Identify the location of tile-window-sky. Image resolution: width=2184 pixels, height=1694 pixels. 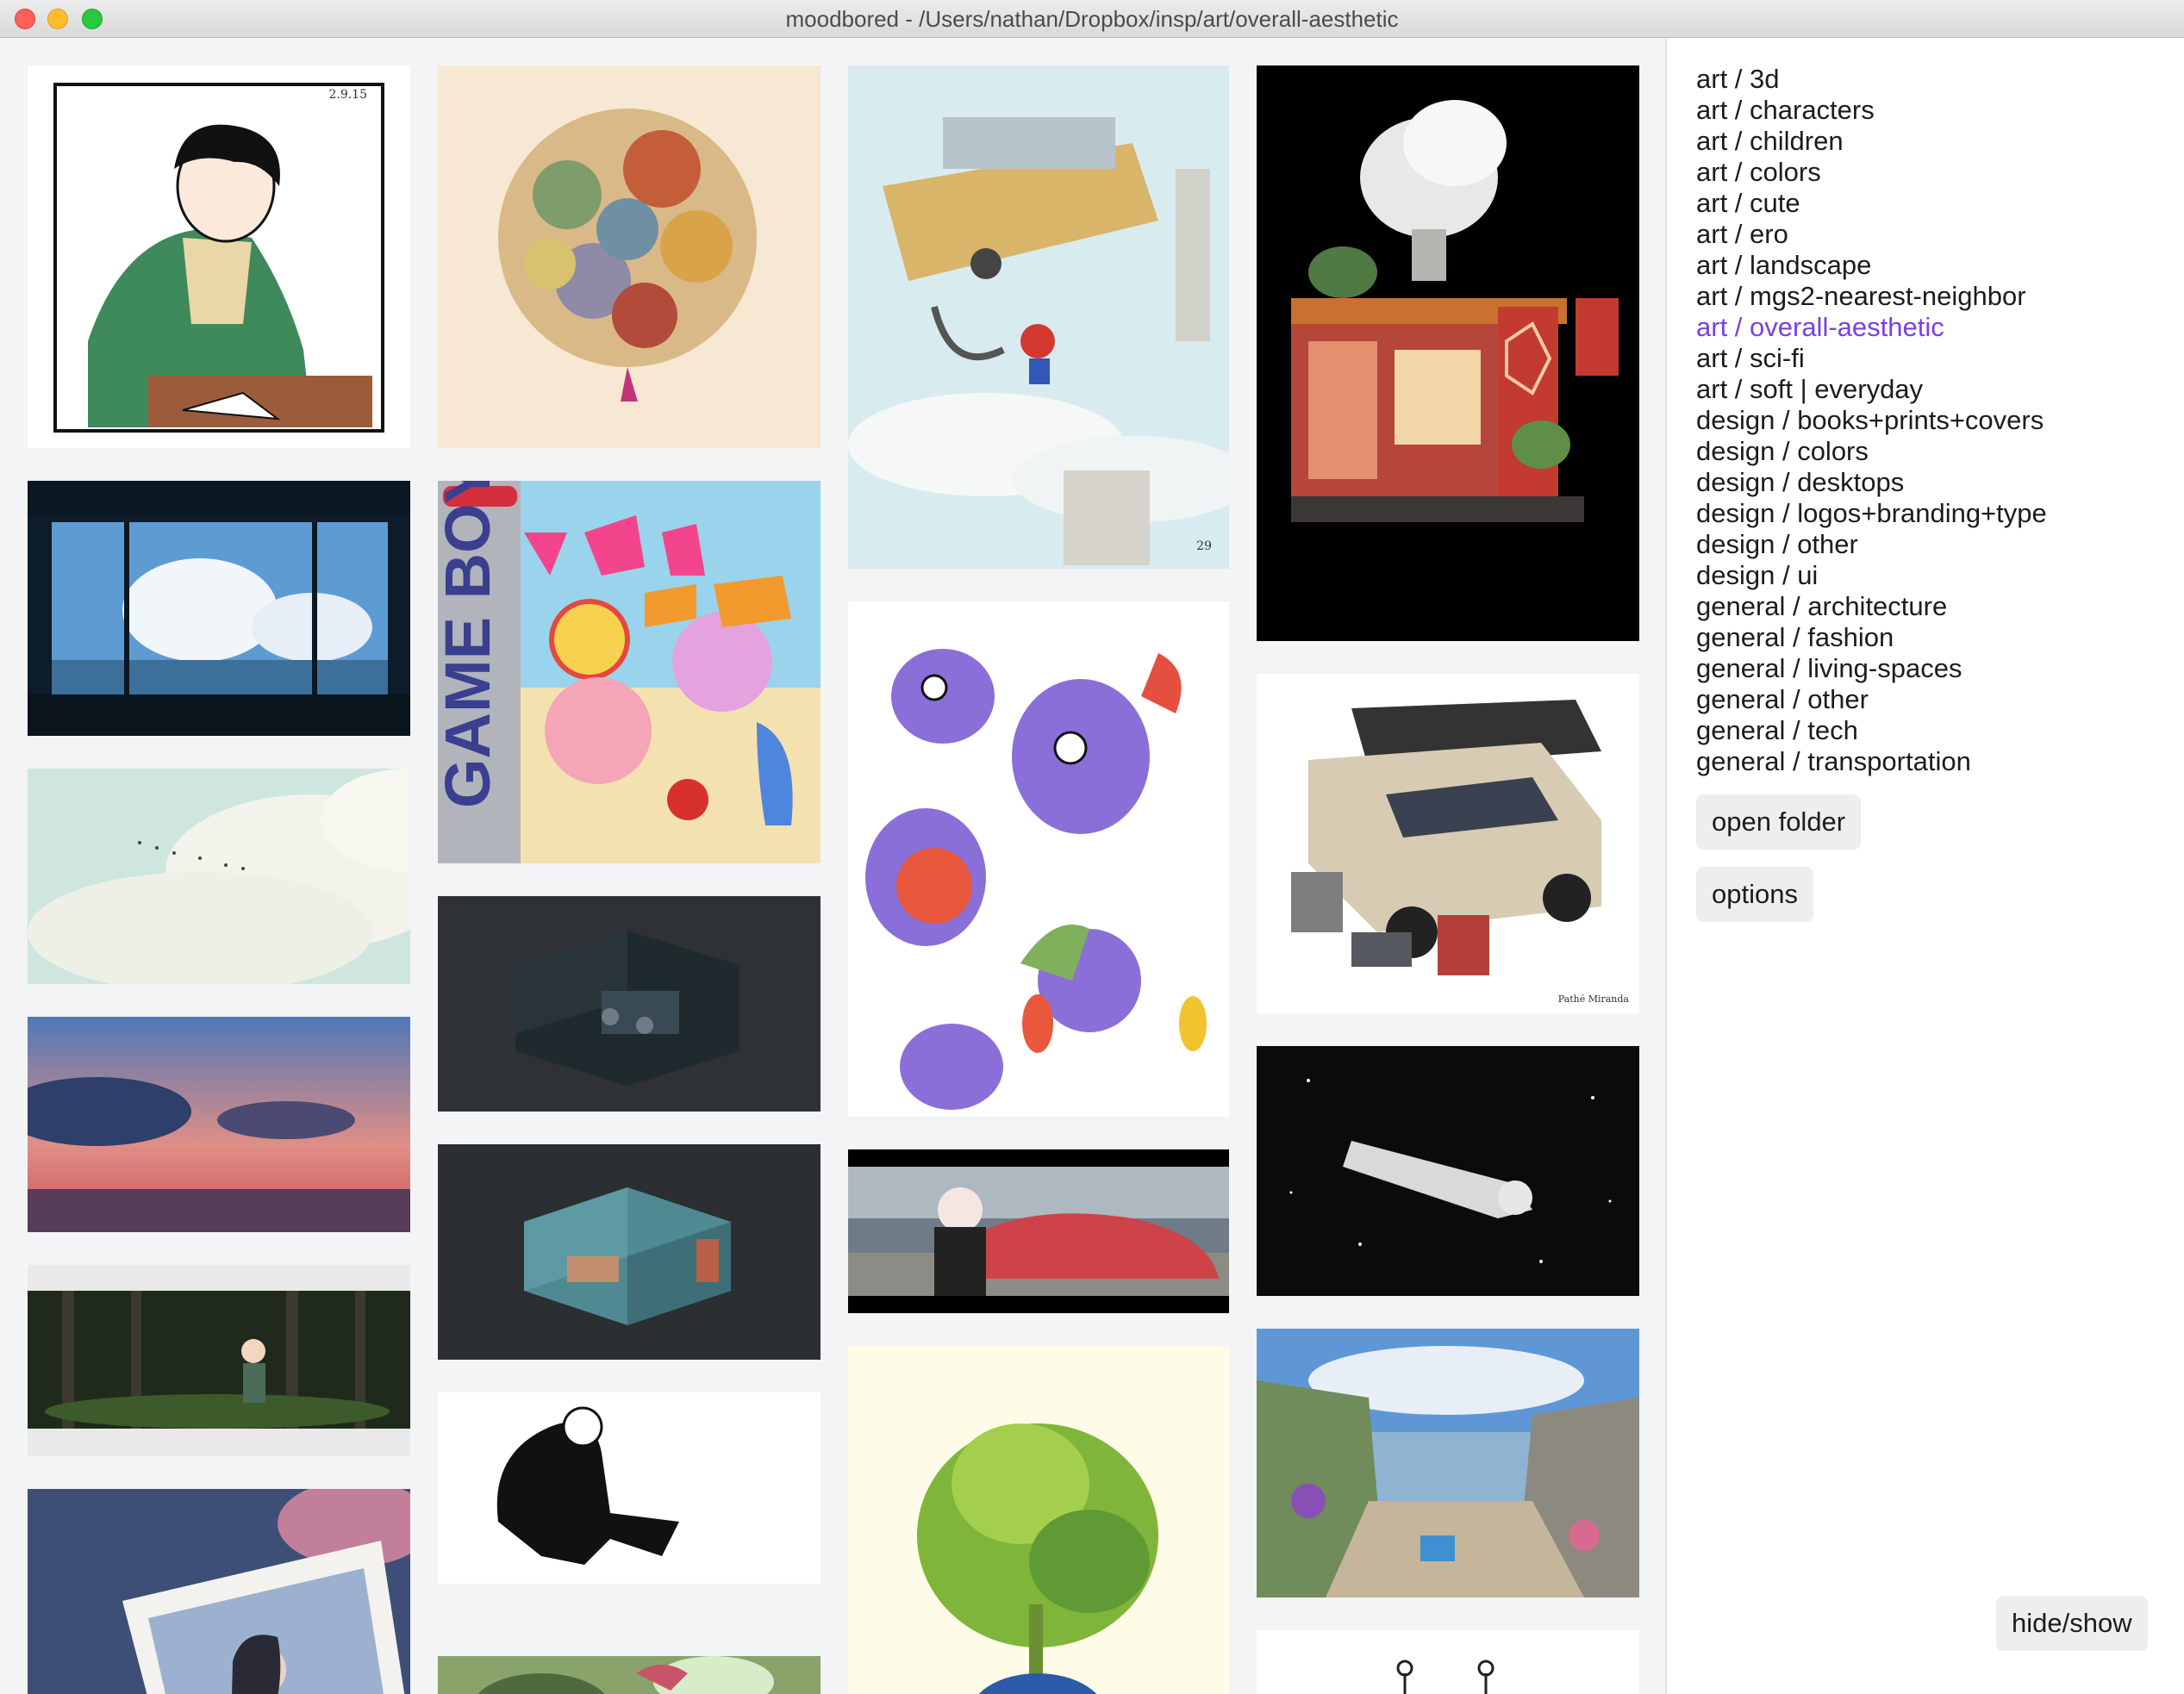
(219, 608).